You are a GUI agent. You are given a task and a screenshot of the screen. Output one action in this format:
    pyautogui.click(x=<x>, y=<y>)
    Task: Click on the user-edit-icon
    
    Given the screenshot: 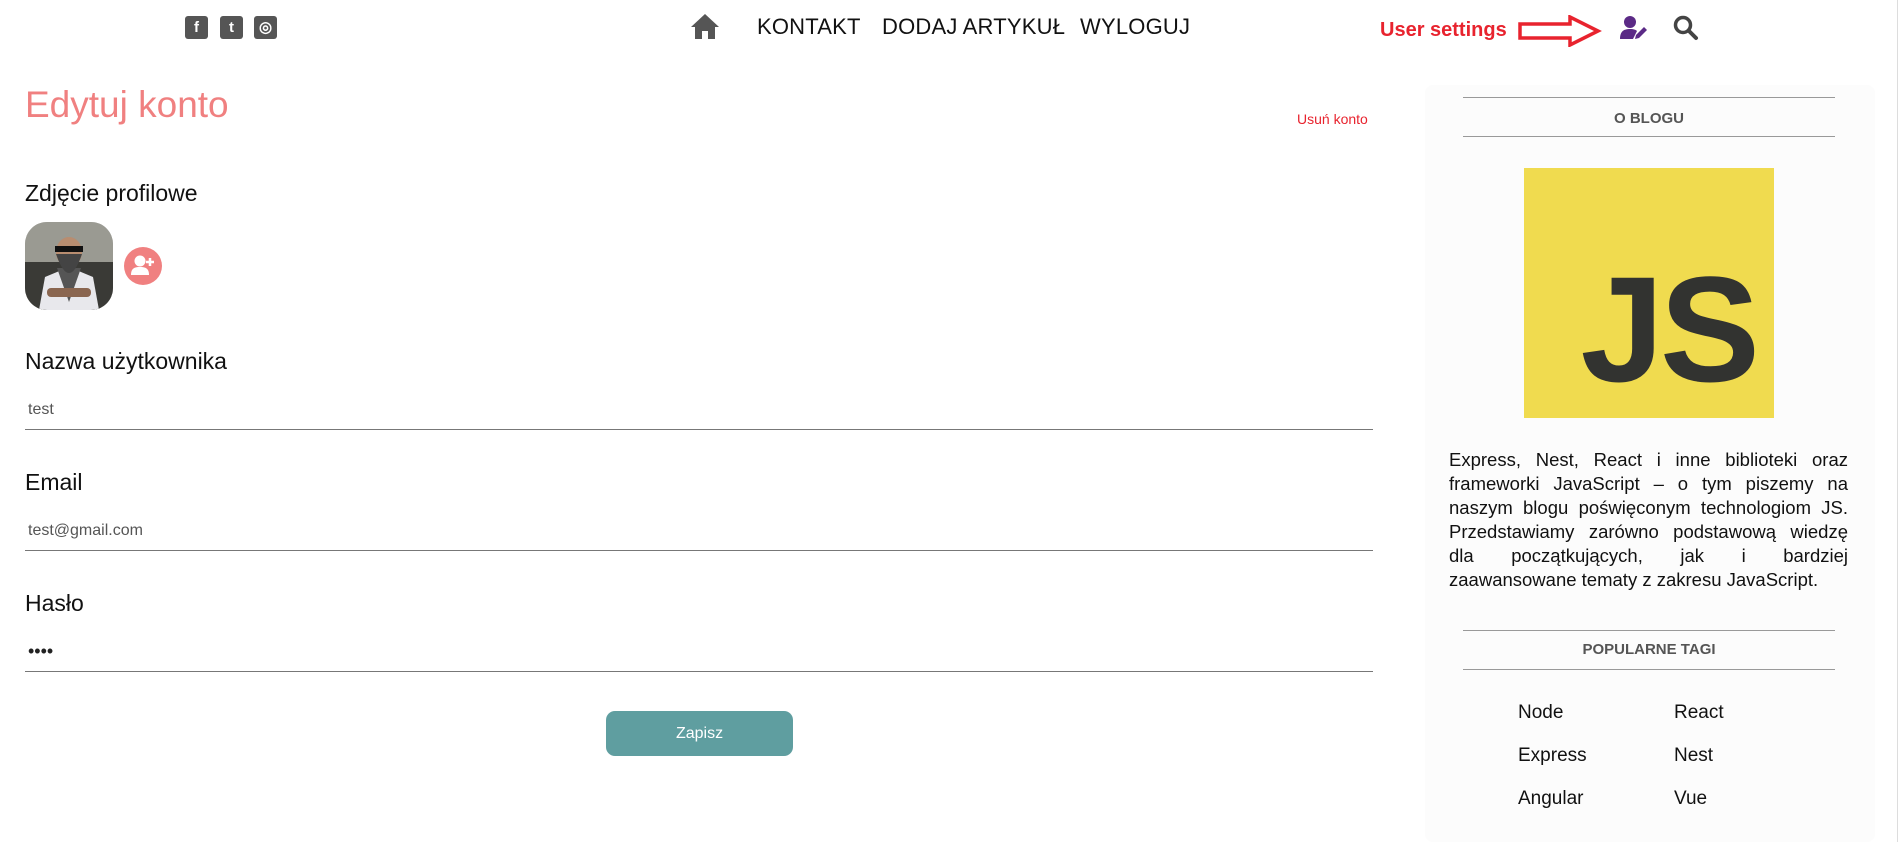 What is the action you would take?
    pyautogui.click(x=1634, y=30)
    